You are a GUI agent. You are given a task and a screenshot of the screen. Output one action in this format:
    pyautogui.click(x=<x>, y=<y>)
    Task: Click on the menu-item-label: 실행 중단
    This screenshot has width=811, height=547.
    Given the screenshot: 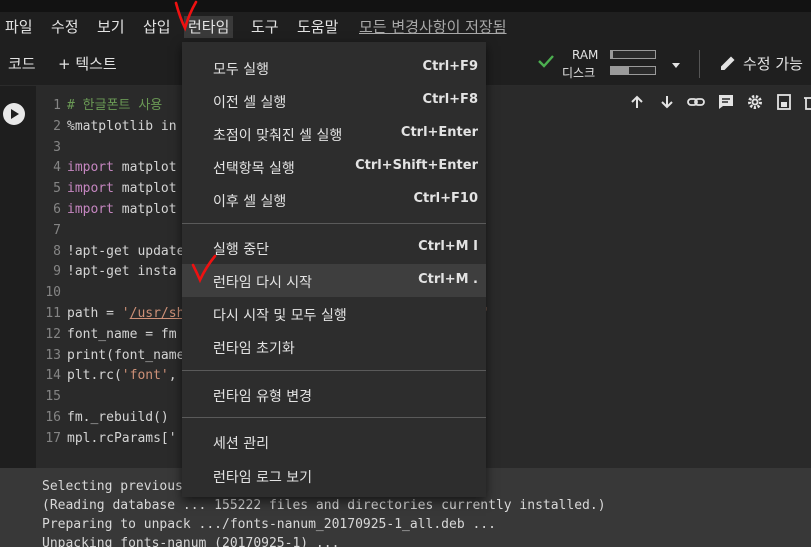 What is the action you would take?
    pyautogui.click(x=241, y=250)
    